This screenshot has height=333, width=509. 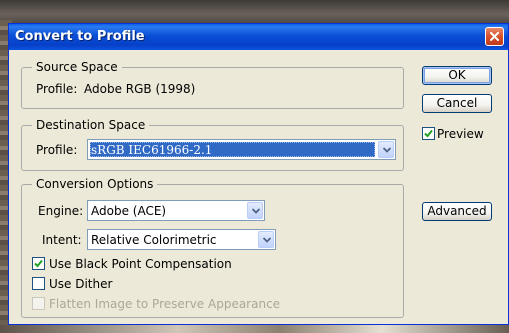 I want to click on ok-button: OK, so click(x=457, y=75).